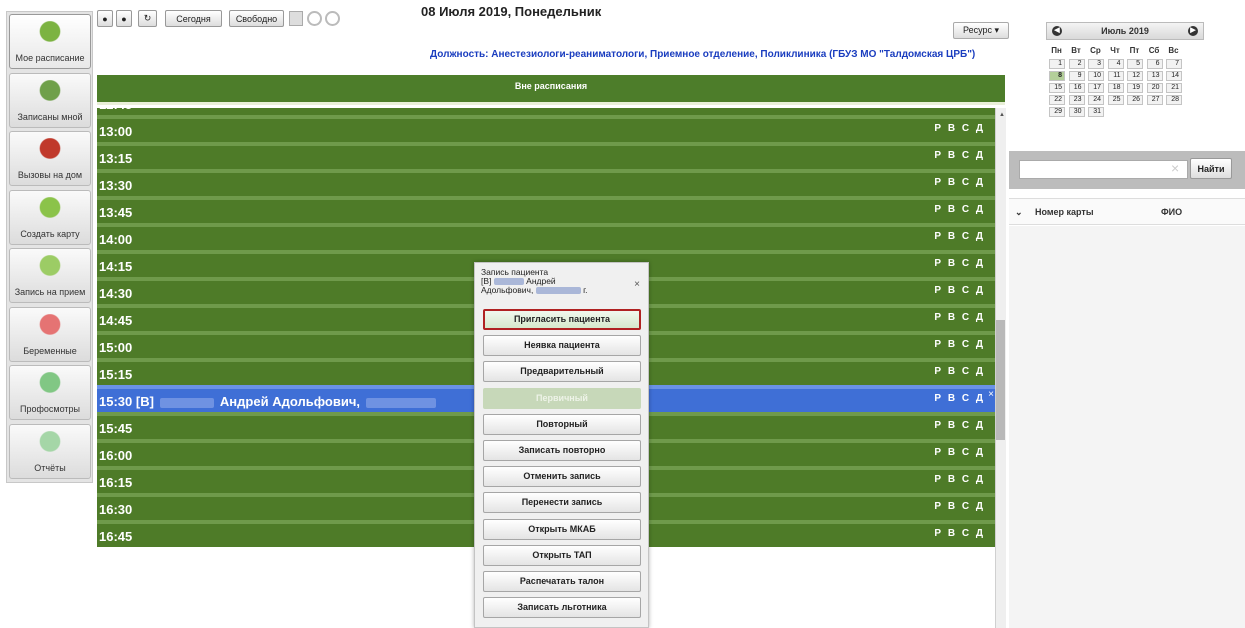 The height and width of the screenshot is (628, 1245). What do you see at coordinates (562, 319) in the screenshot?
I see `popup-action-button: Пригласить пациента` at bounding box center [562, 319].